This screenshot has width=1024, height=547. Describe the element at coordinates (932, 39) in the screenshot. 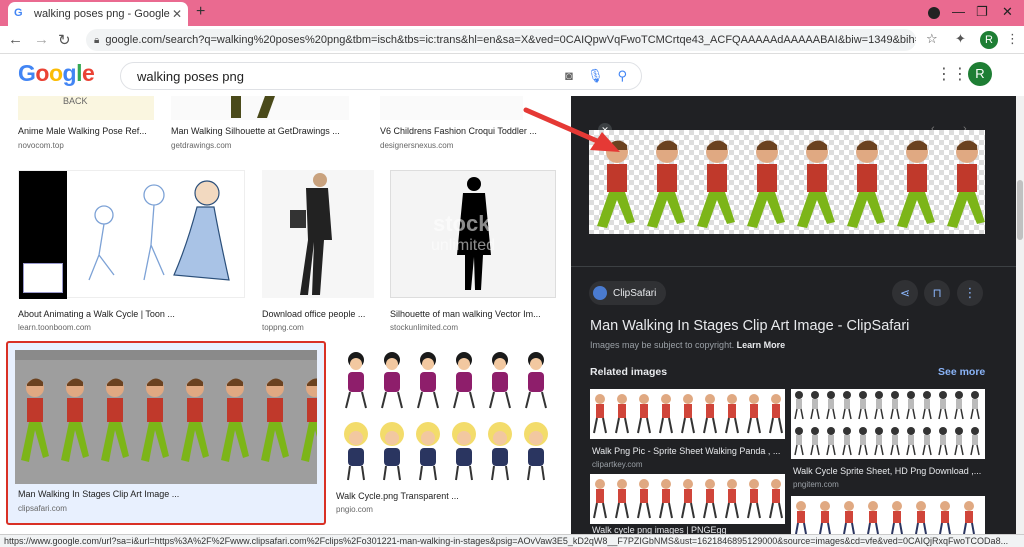

I see `bookmark-star-icon: ☆` at that location.